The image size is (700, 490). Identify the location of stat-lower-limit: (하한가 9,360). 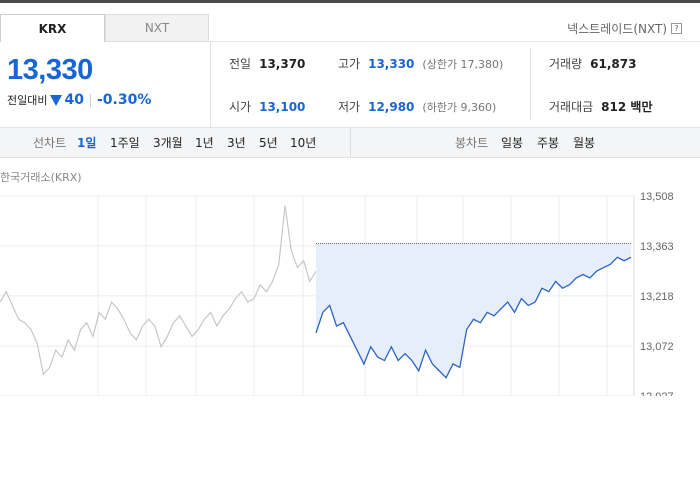
(459, 107).